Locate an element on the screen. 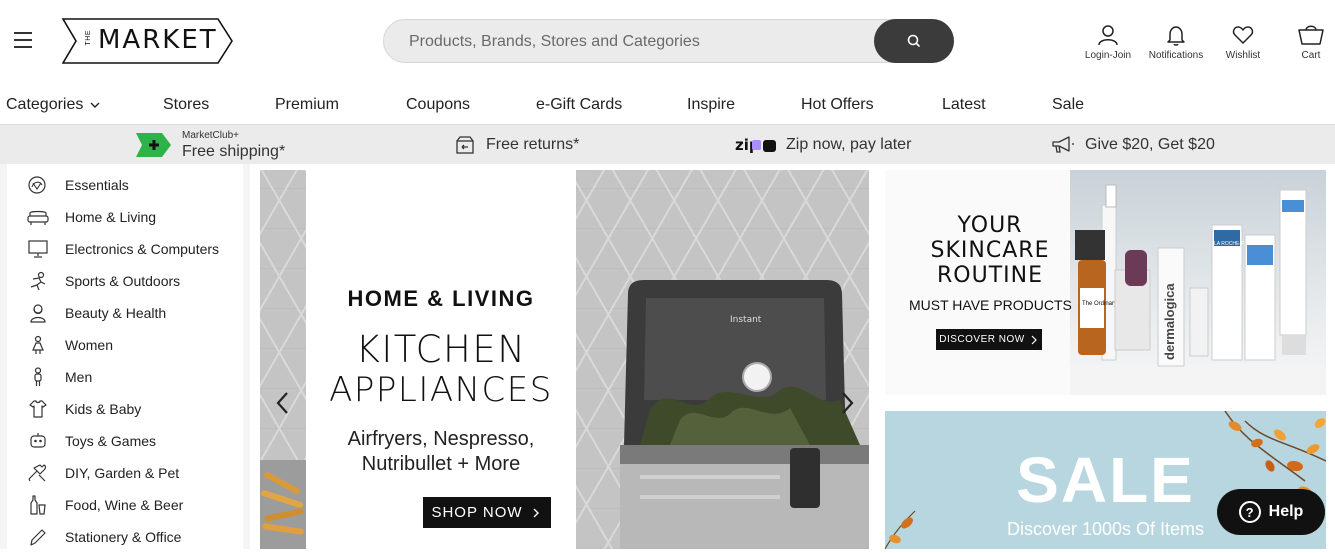  promo-marketclub: MarketClub+ Free shipping* is located at coordinates (210, 145).